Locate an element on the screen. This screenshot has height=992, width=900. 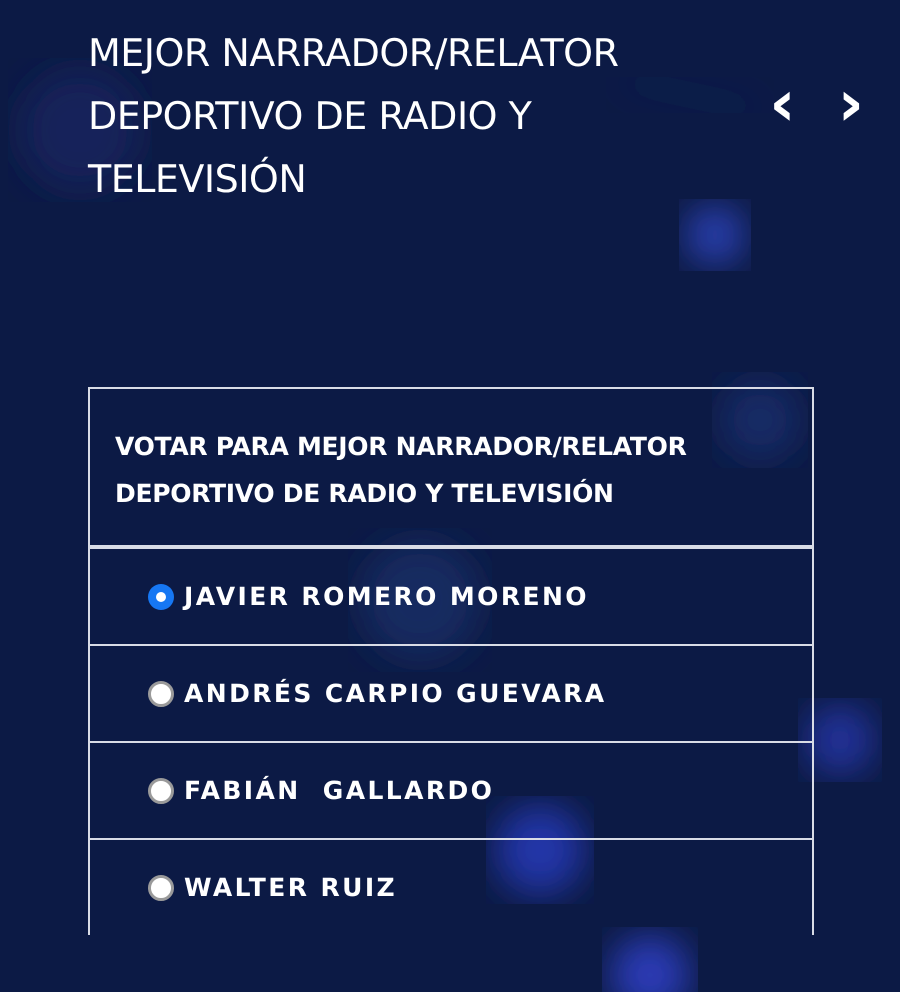
option-label: JAVIER ROMERO MORENO is located at coordinates (386, 596).